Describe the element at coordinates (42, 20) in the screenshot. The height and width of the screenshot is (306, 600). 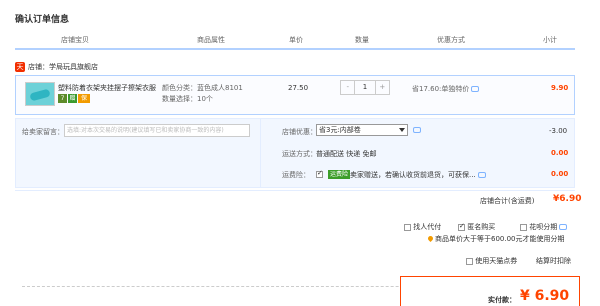
I see `page-title: 确认订单信息` at that location.